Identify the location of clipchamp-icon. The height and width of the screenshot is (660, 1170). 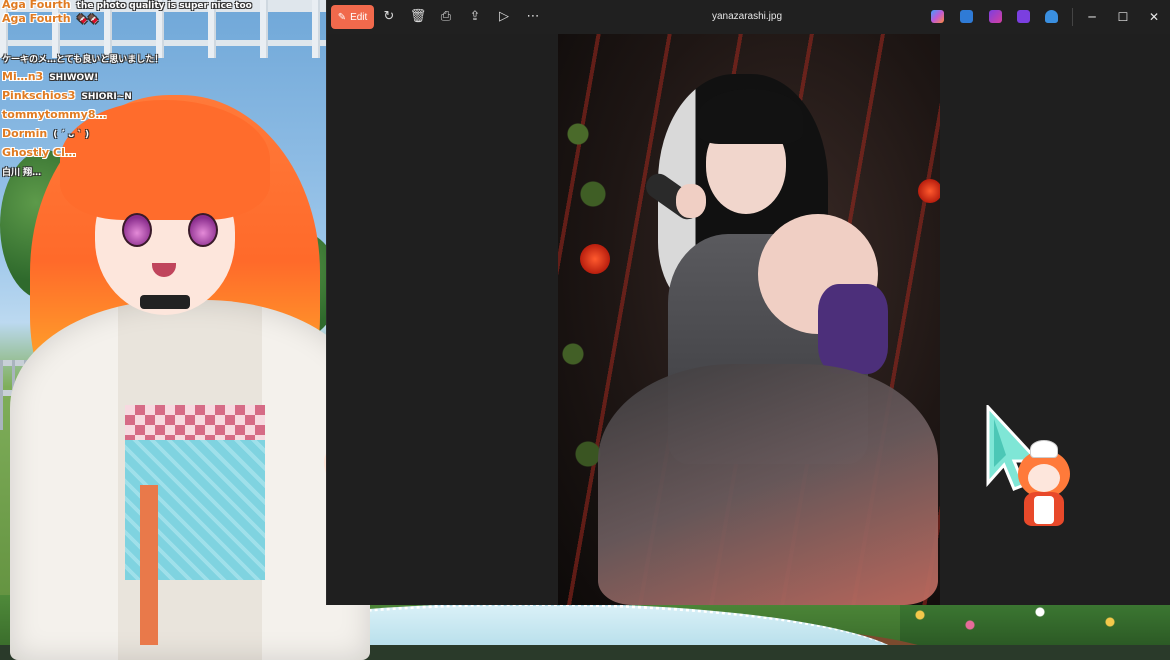
(966, 16).